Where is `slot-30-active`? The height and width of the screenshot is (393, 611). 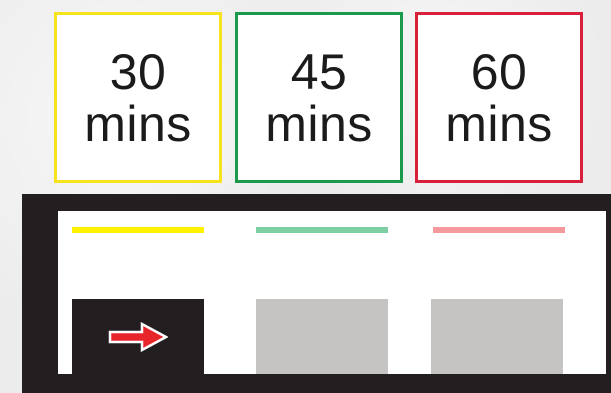 slot-30-active is located at coordinates (138, 336).